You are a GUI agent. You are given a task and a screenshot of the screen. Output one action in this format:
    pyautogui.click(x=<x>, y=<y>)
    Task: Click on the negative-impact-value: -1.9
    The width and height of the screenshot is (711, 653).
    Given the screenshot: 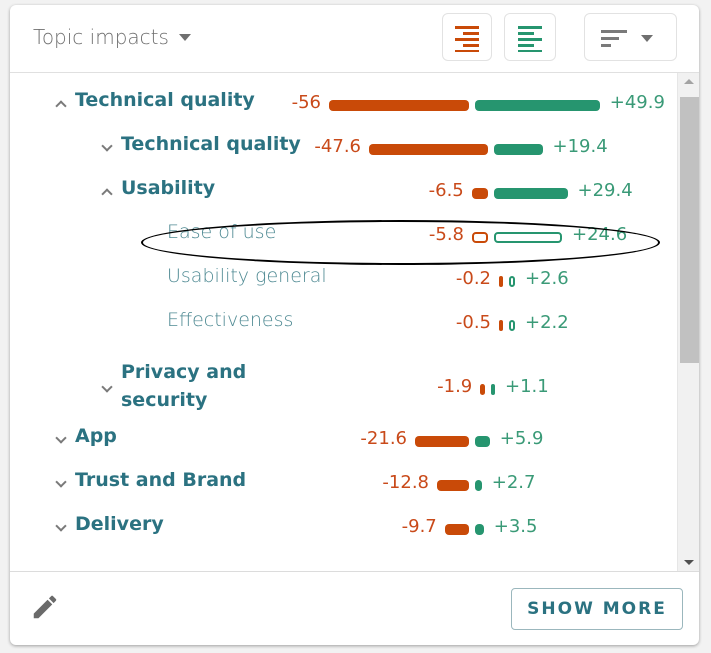 What is the action you would take?
    pyautogui.click(x=455, y=386)
    